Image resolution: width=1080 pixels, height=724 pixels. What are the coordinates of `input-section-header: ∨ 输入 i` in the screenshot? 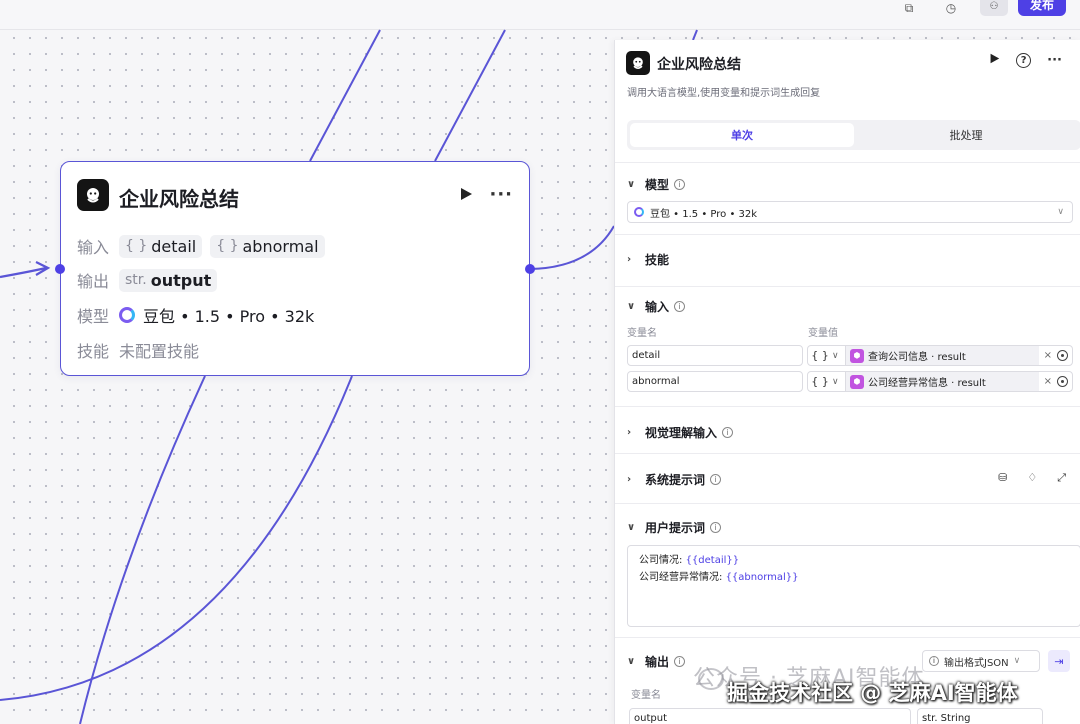 It's located at (656, 306).